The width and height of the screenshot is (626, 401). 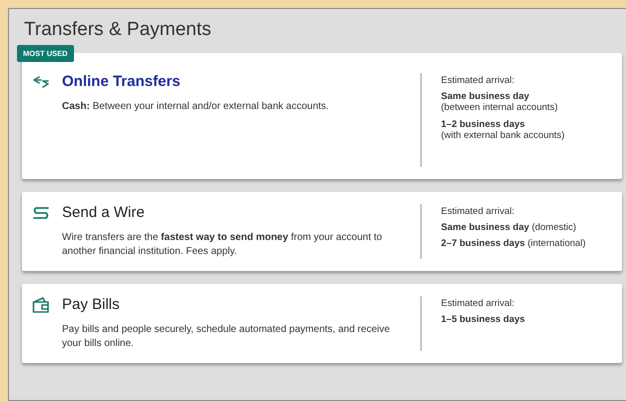 What do you see at coordinates (117, 30) in the screenshot?
I see `panel-title: Transfers & Payments` at bounding box center [117, 30].